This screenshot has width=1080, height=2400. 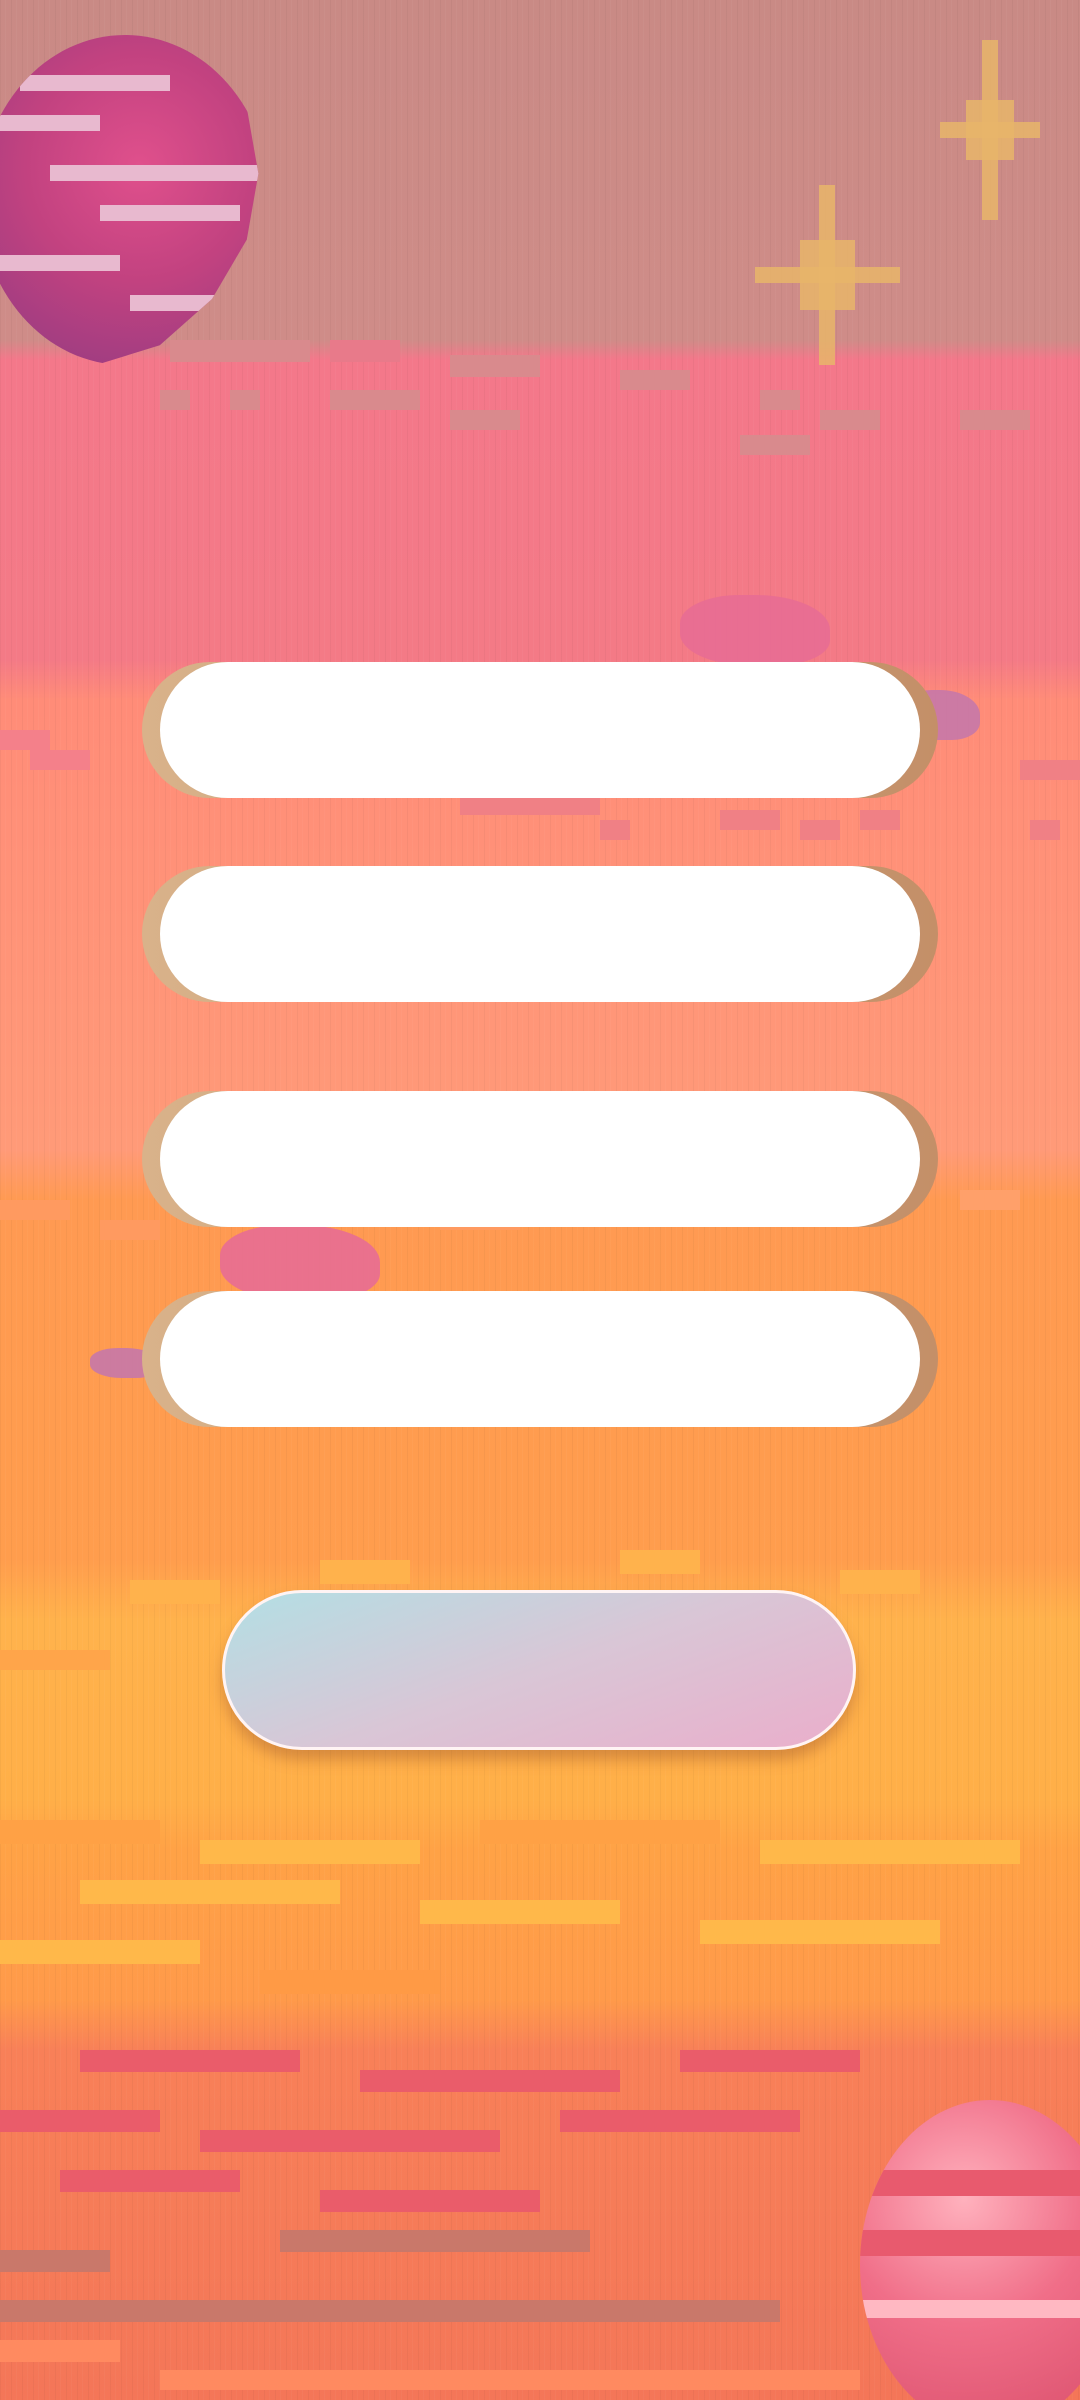 I want to click on submit-button, so click(x=539, y=1670).